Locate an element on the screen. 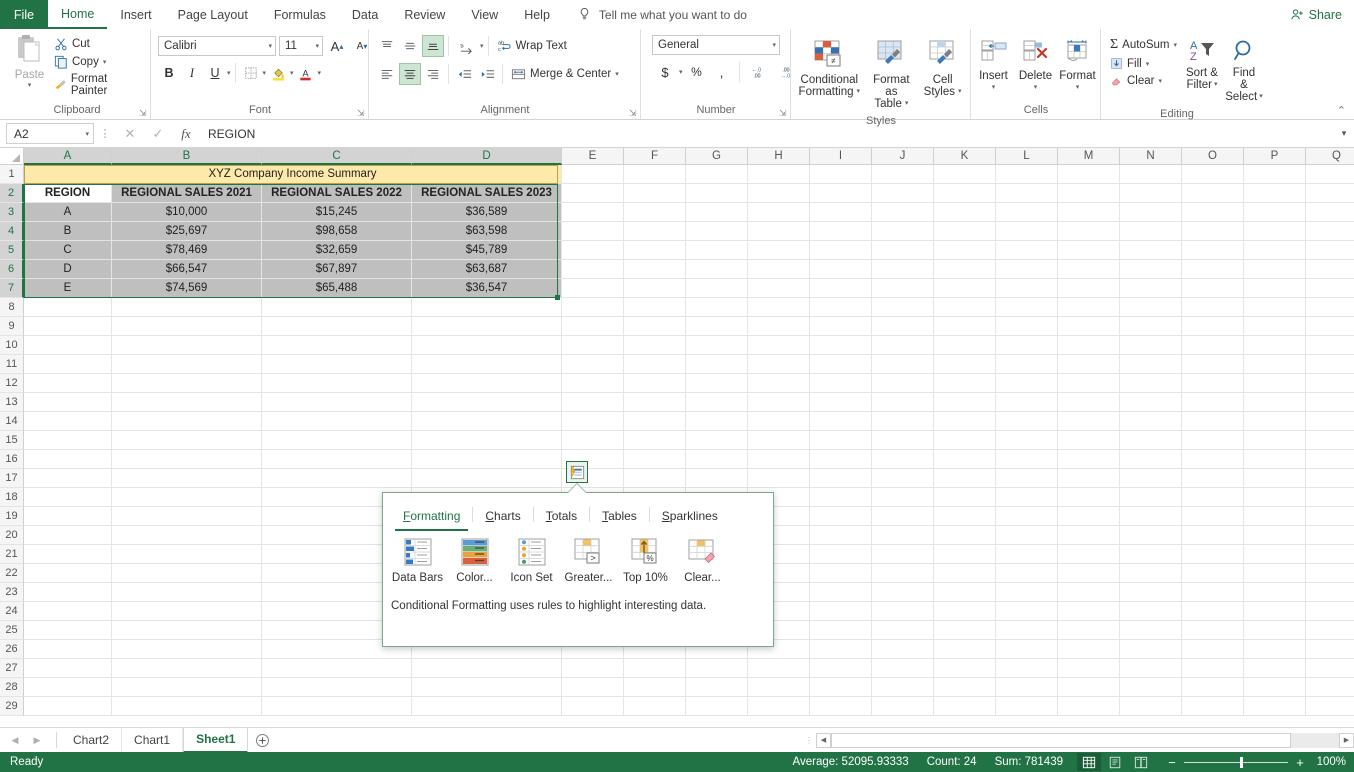 The width and height of the screenshot is (1354, 772). cell-P21 is located at coordinates (1275, 554).